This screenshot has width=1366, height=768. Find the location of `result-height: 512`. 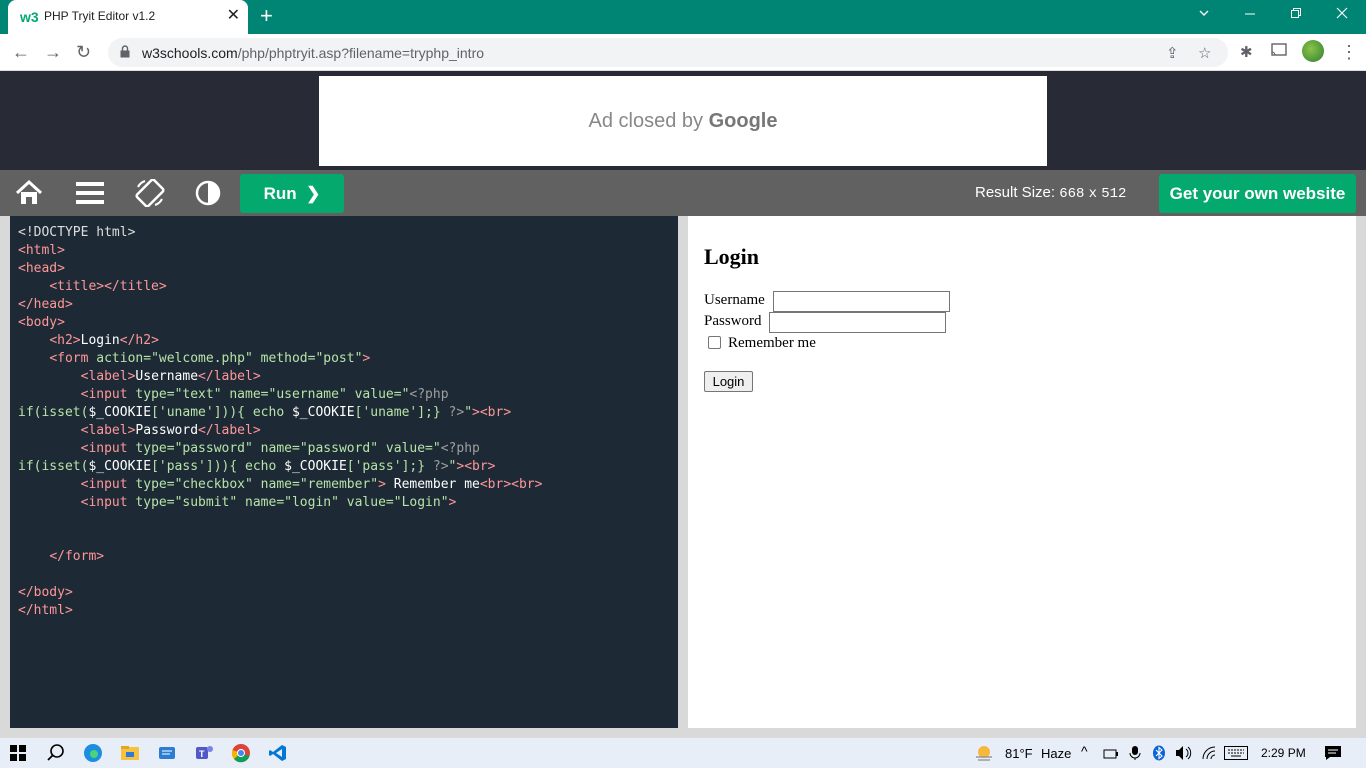

result-height: 512 is located at coordinates (1114, 194).